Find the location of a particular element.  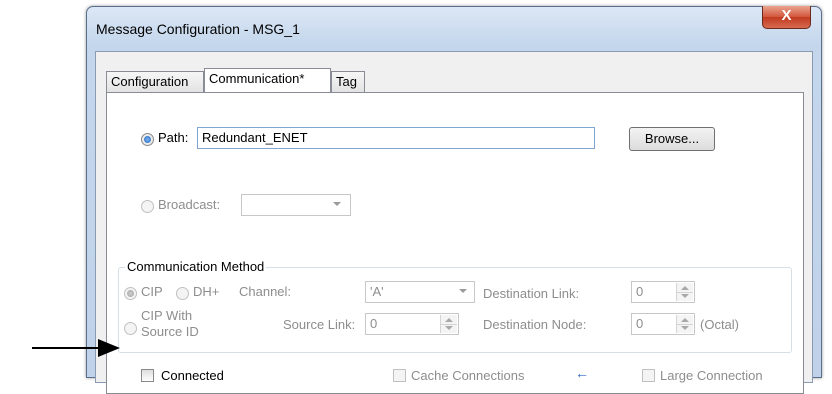

dhplus-label: DH+ is located at coordinates (206, 291).